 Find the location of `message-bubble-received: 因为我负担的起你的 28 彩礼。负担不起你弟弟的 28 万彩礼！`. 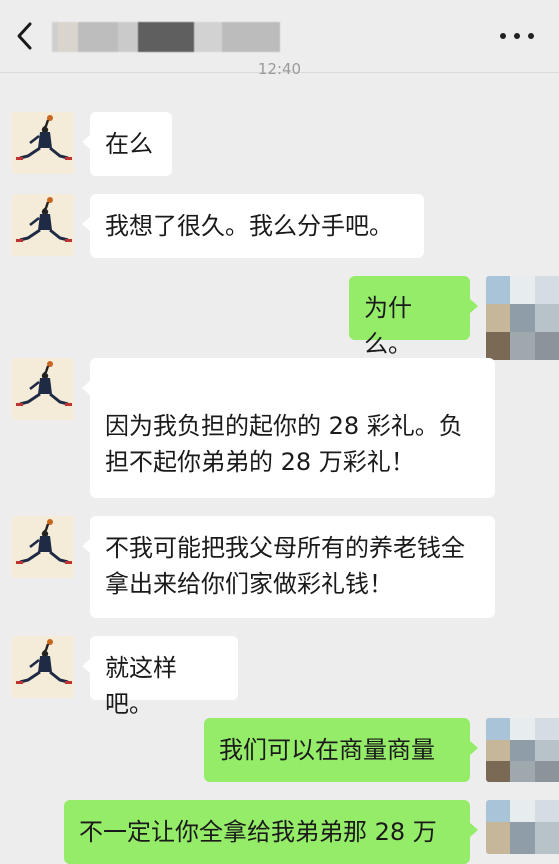

message-bubble-received: 因为我负担的起你的 28 彩礼。负担不起你弟弟的 28 万彩礼！ is located at coordinates (288, 428).